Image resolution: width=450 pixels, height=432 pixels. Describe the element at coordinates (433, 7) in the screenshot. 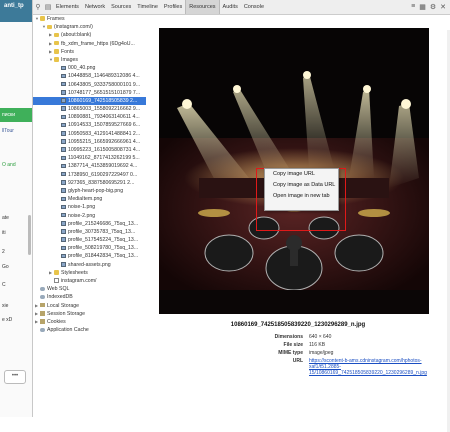

I see `gear-icon: ⚙` at that location.